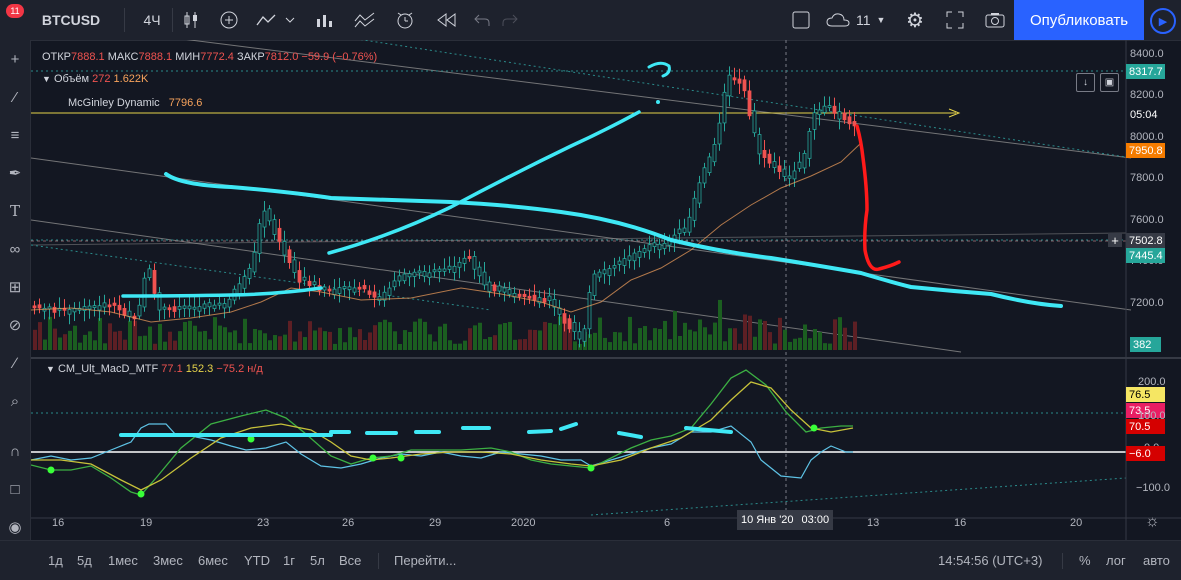 Image resolution: width=1181 pixels, height=580 pixels. What do you see at coordinates (135, 103) in the screenshot?
I see `mcginley-legend: McGinley Dynamic 7796.6` at bounding box center [135, 103].